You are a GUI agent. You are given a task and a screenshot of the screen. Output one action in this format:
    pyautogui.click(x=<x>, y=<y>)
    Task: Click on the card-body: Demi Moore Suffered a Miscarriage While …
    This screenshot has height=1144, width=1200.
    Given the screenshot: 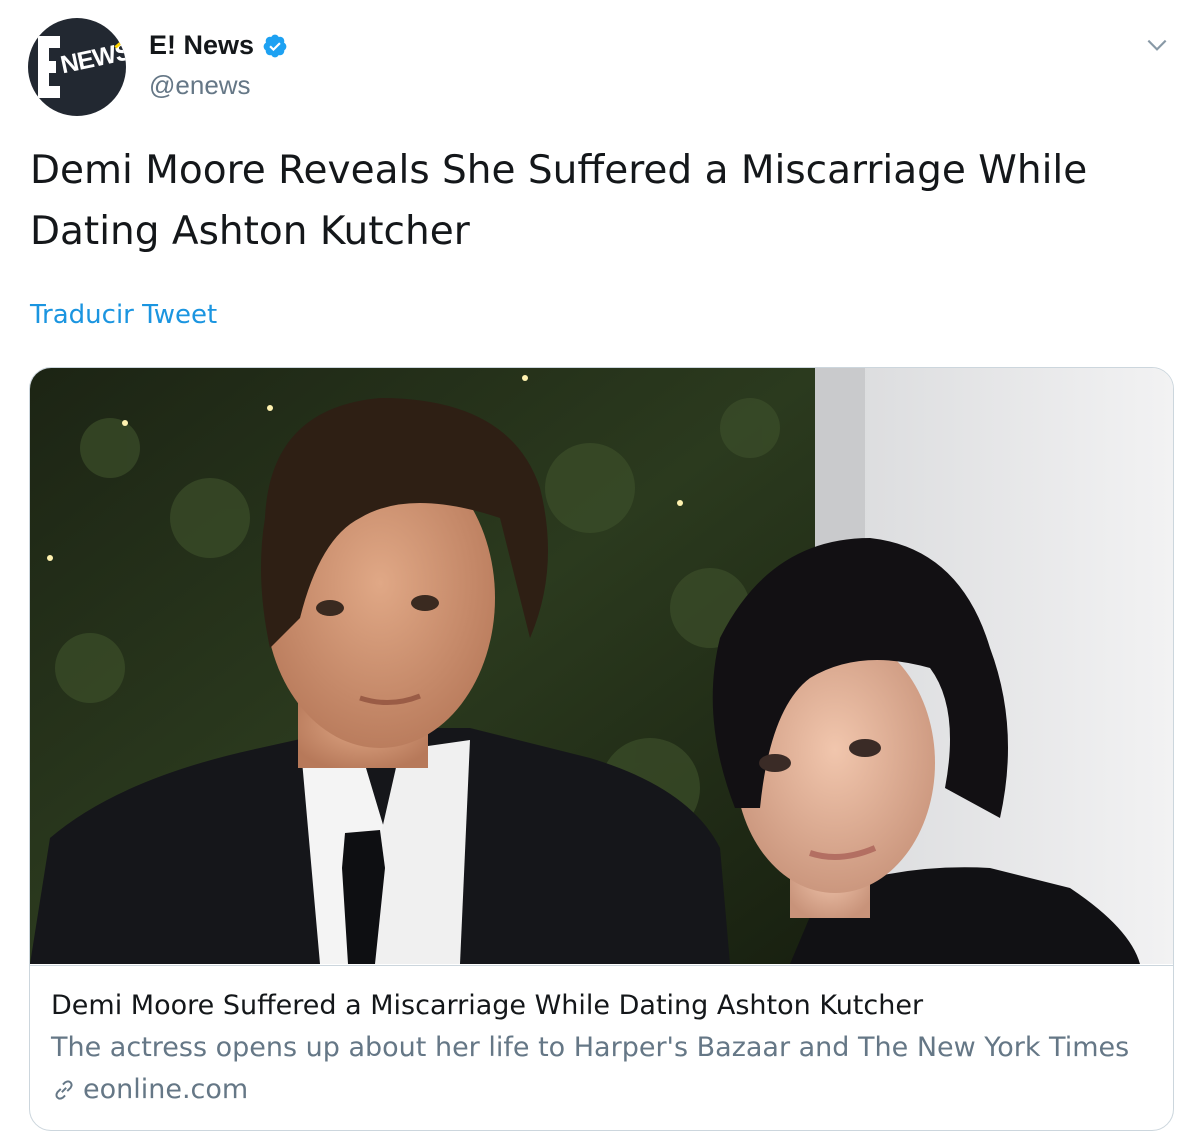 What is the action you would take?
    pyautogui.click(x=601, y=1047)
    